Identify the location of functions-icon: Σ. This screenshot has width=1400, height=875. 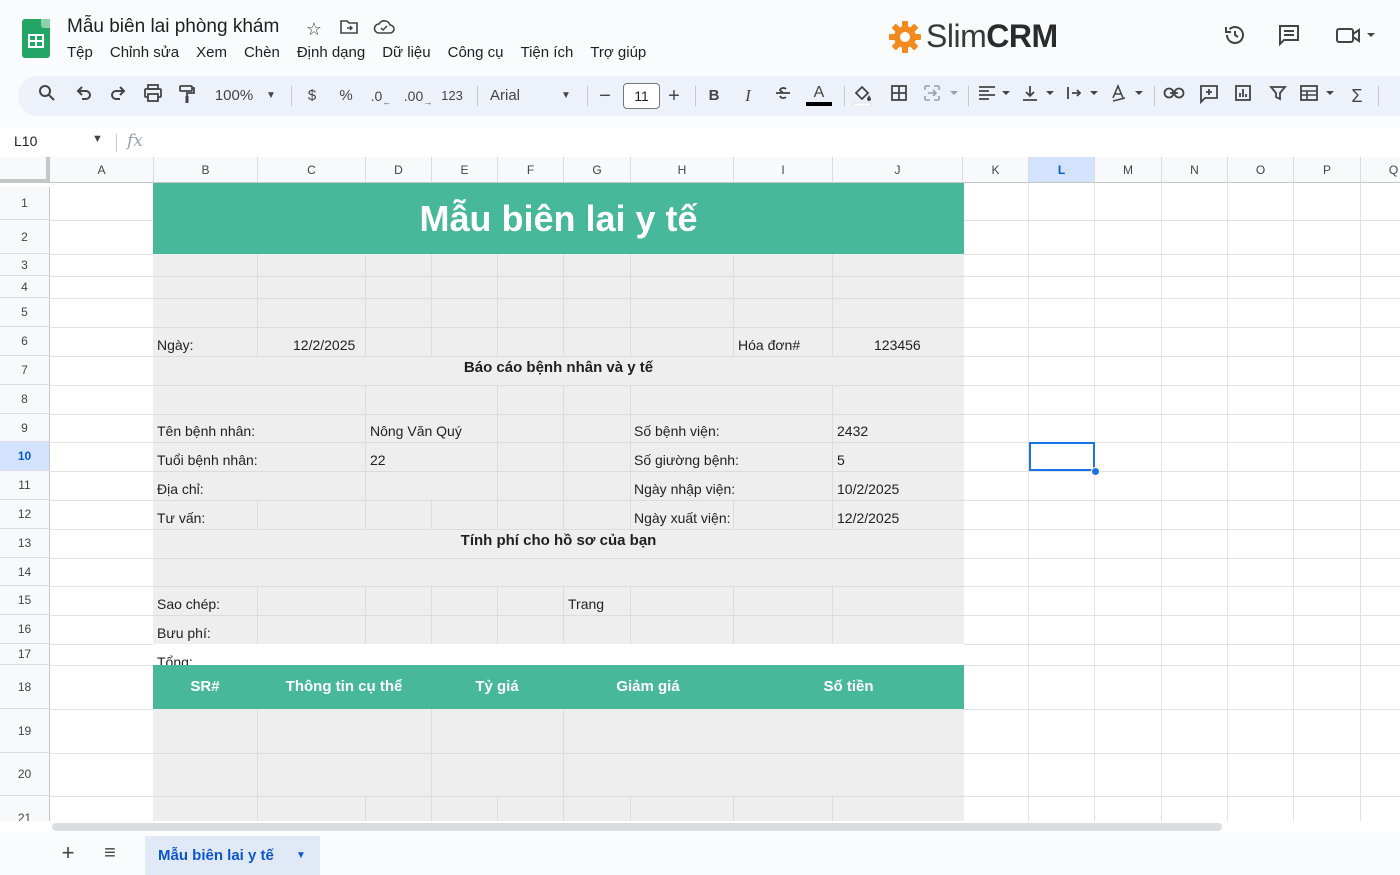
(1357, 96).